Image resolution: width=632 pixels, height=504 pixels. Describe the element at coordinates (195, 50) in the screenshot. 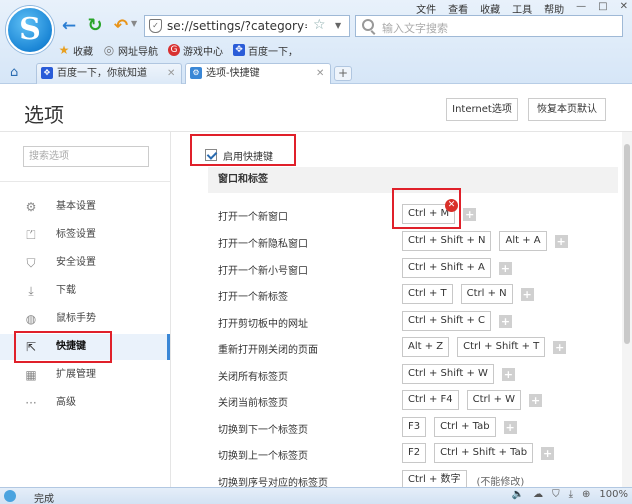

I see `fav-item-games: G 游戏中心` at that location.